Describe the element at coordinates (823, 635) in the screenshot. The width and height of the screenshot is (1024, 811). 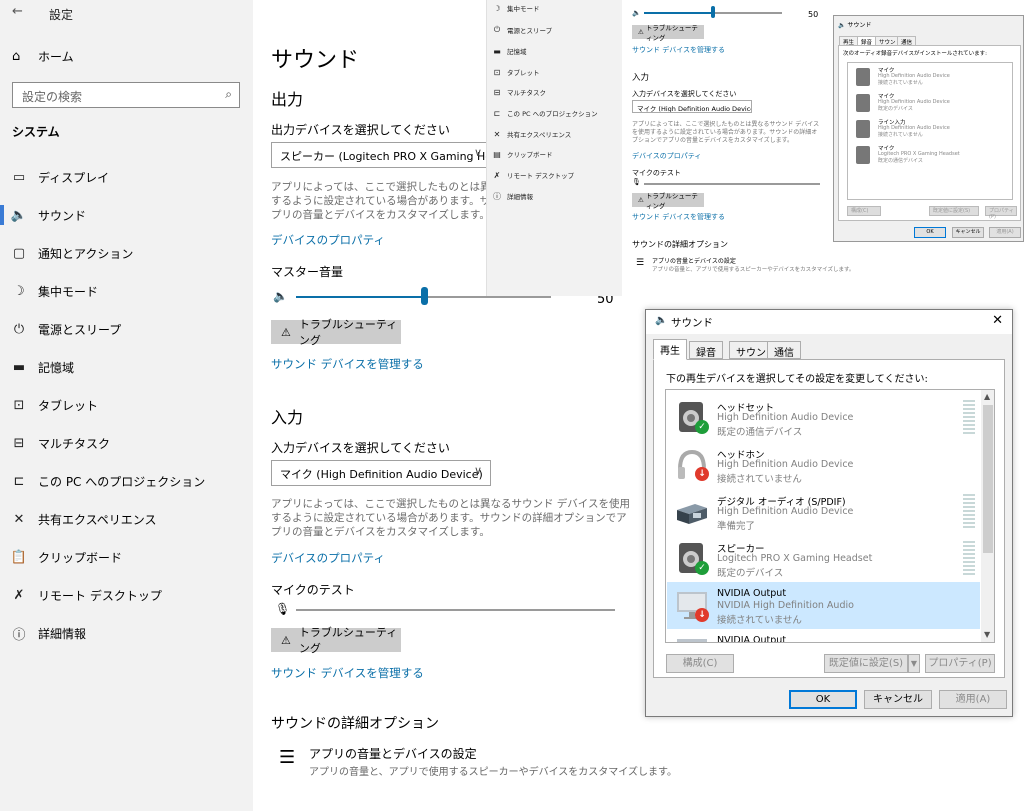
I see `device-row-nvidia-output-2: NVIDIA Output` at that location.